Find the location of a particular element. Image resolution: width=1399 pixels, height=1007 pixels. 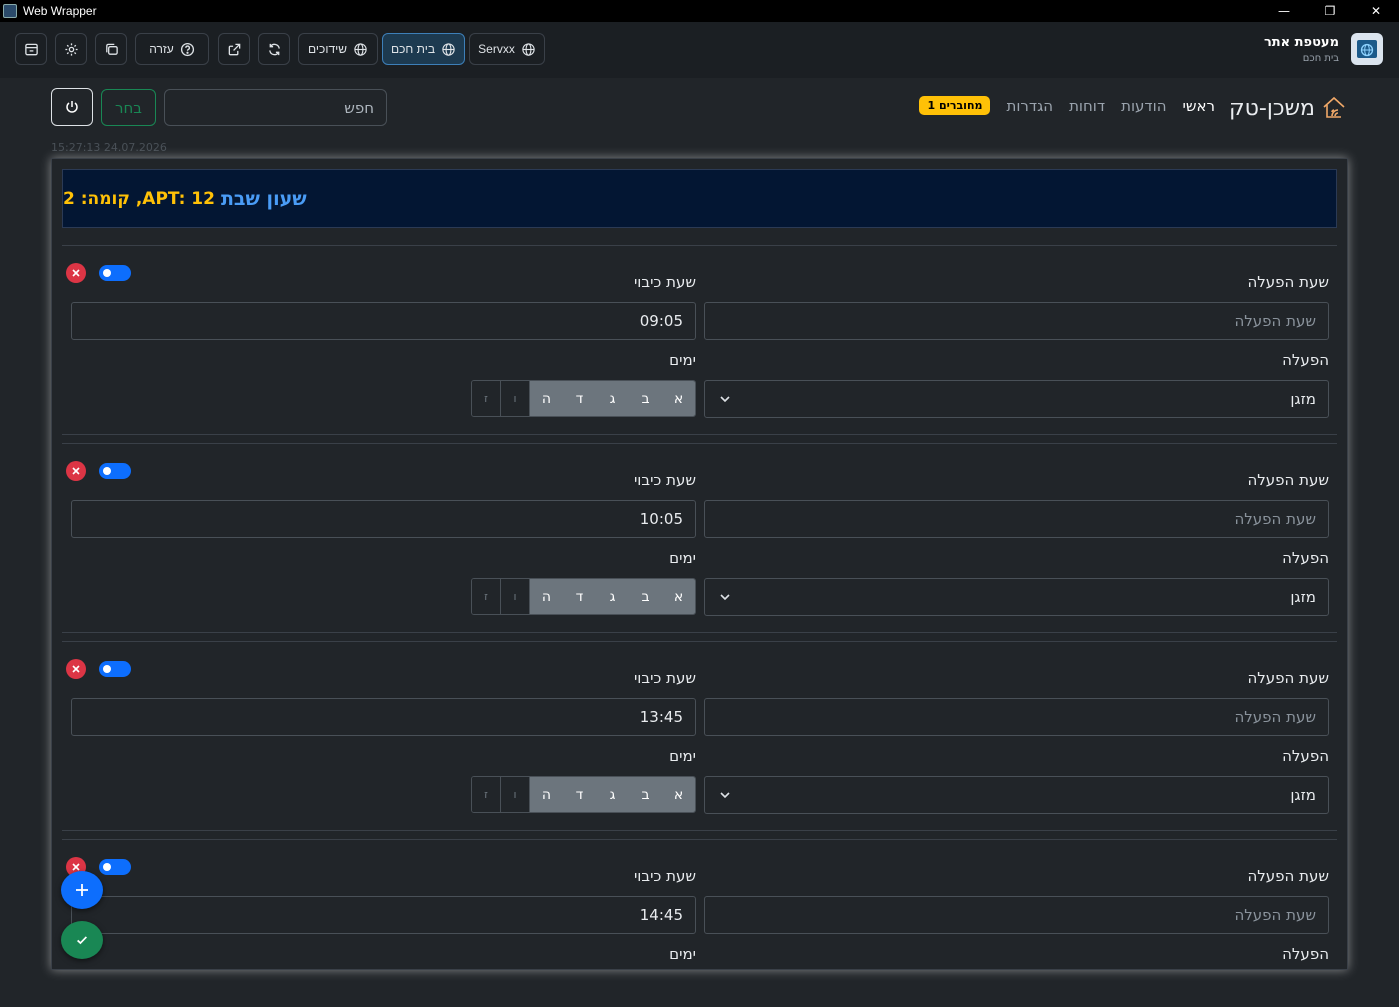

search-input is located at coordinates (275, 107).